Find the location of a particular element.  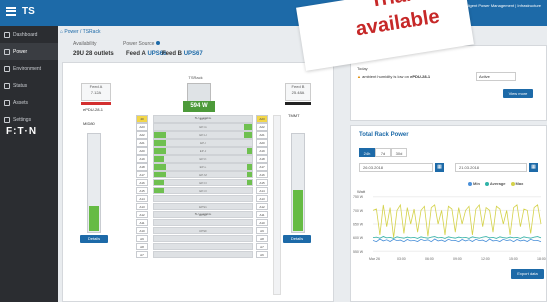

sidebar-item-environment: Environment is located at coordinates (29, 68).